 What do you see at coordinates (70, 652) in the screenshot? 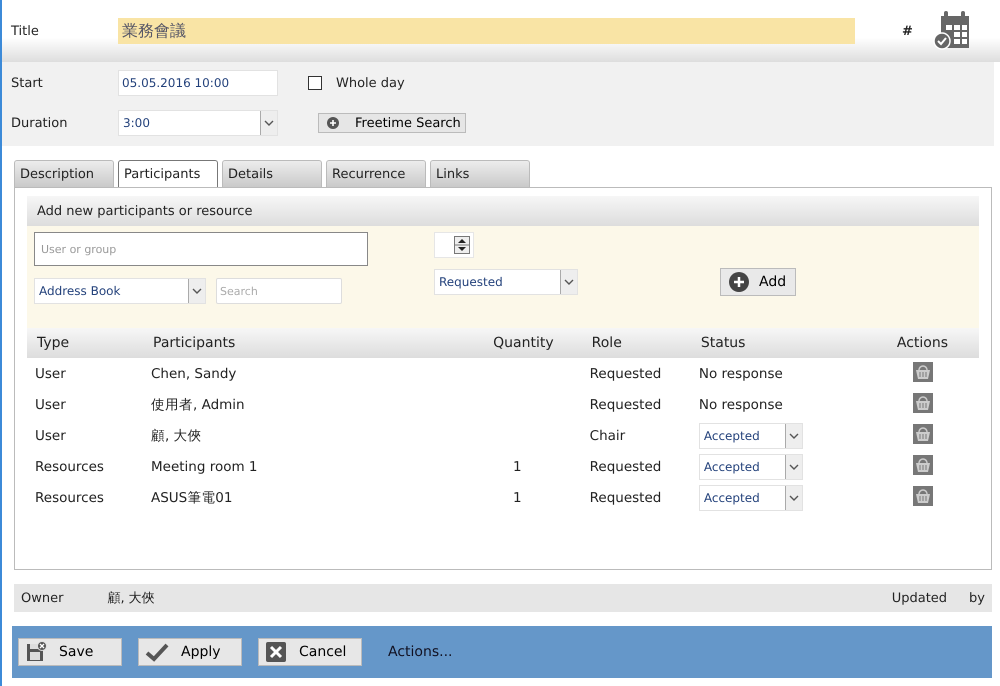
I see `save-button: Save` at bounding box center [70, 652].